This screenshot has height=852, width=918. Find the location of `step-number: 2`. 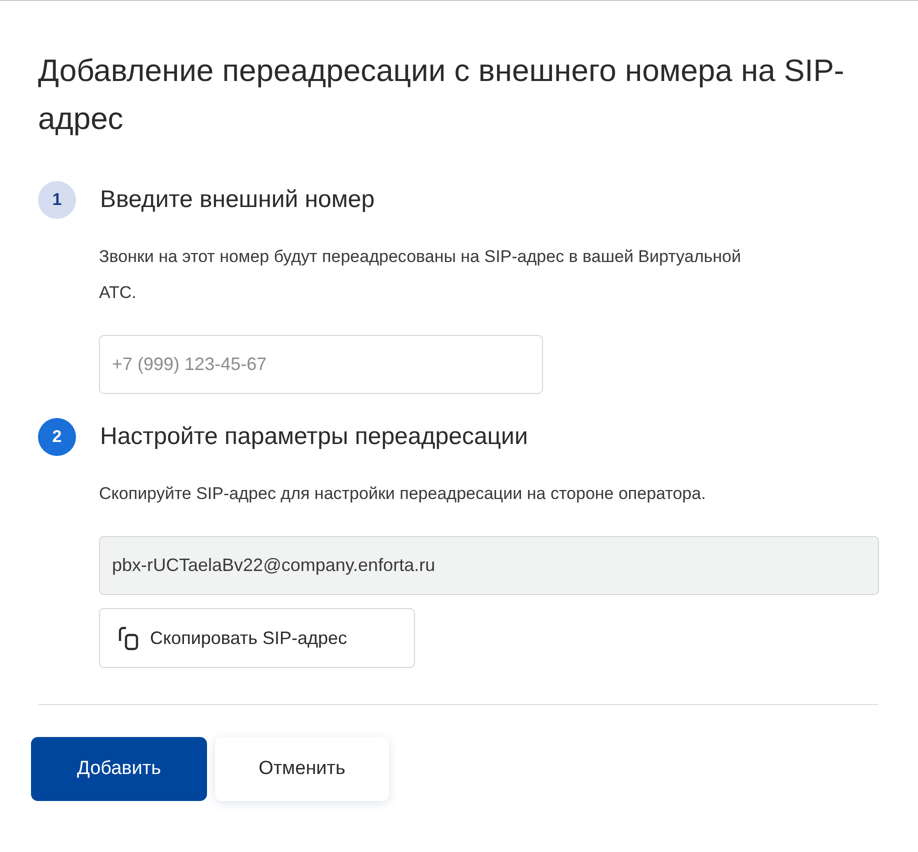

step-number: 2 is located at coordinates (57, 437).